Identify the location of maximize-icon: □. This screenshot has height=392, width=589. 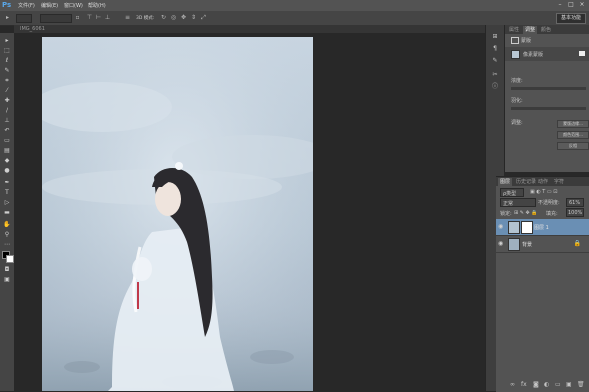
(571, 5).